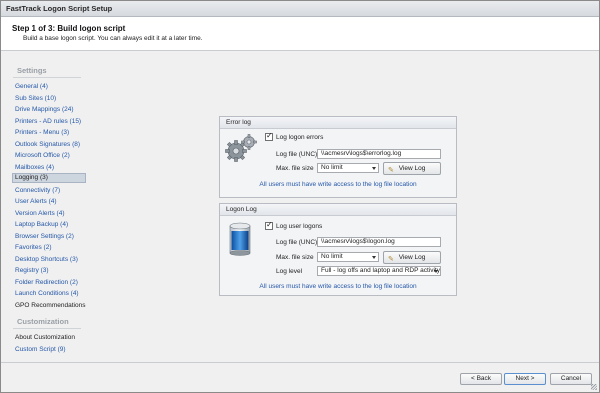 The height and width of the screenshot is (393, 600). I want to click on settings-heading: Settings, so click(32, 70).